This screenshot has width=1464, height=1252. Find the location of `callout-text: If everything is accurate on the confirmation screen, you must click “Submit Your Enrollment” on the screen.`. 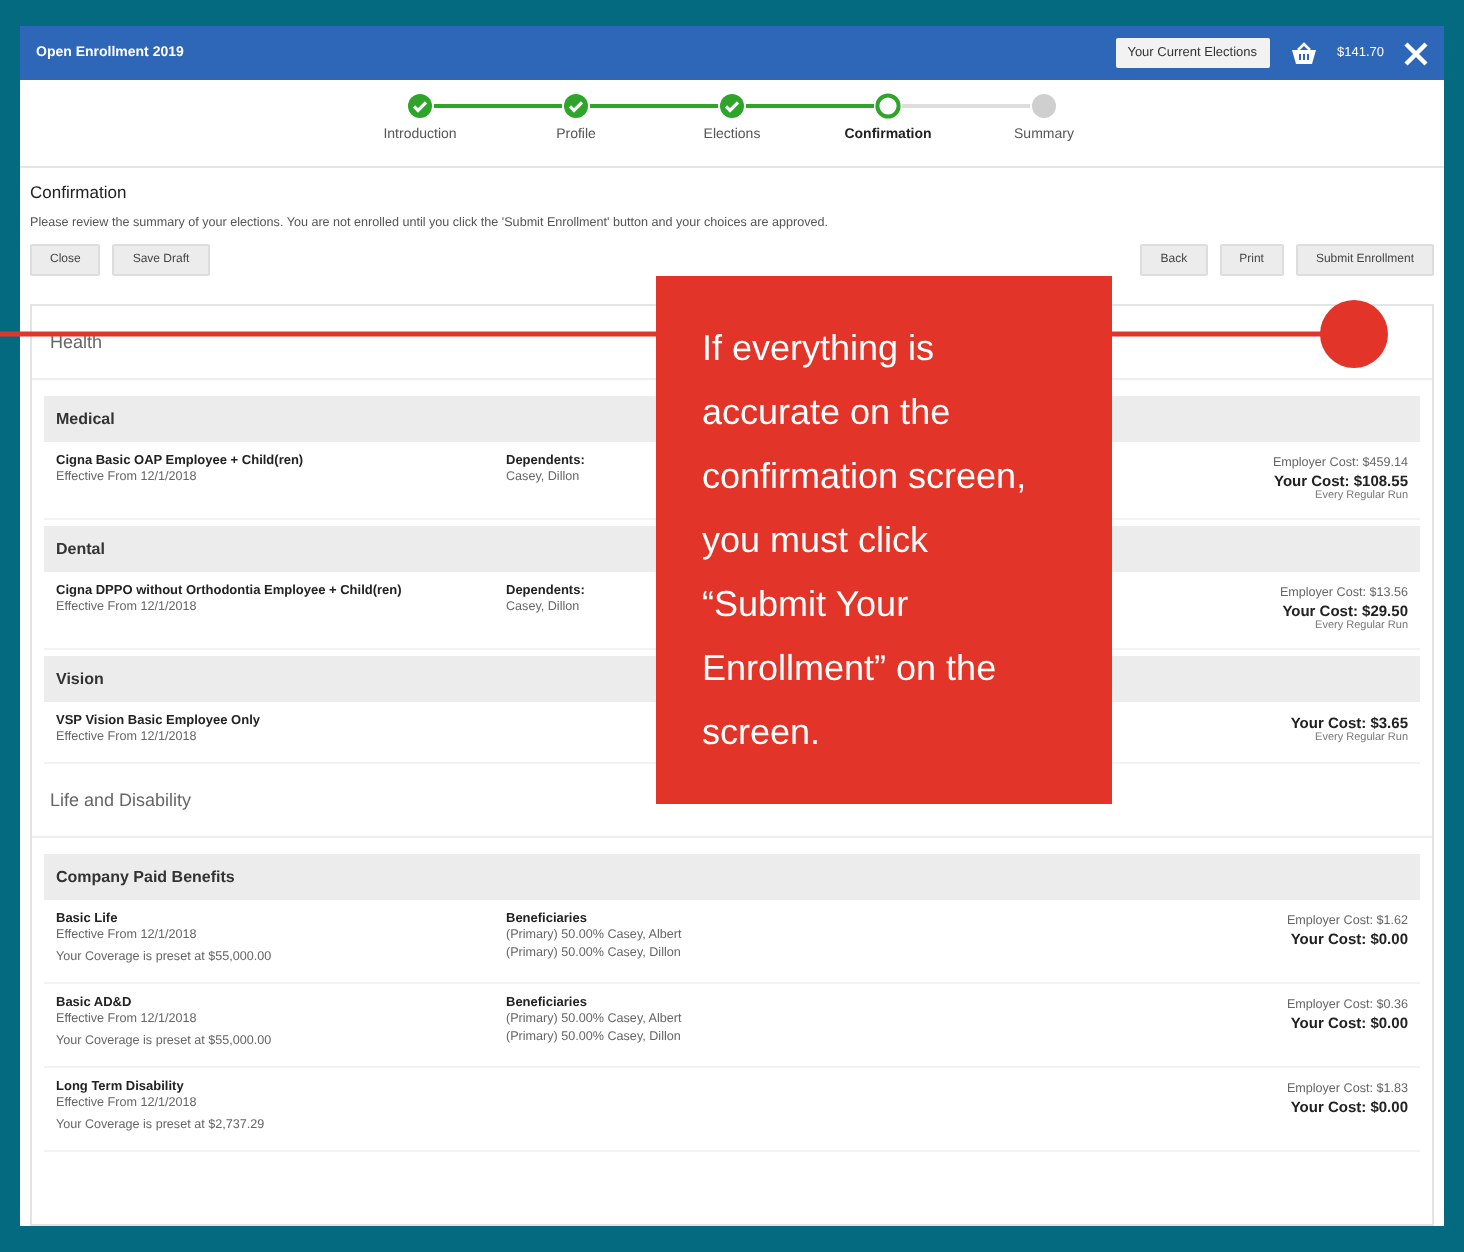

callout-text: If everything is accurate on the confirmation screen, you must click “Submit Your Enrollment” on the screen. is located at coordinates (884, 540).